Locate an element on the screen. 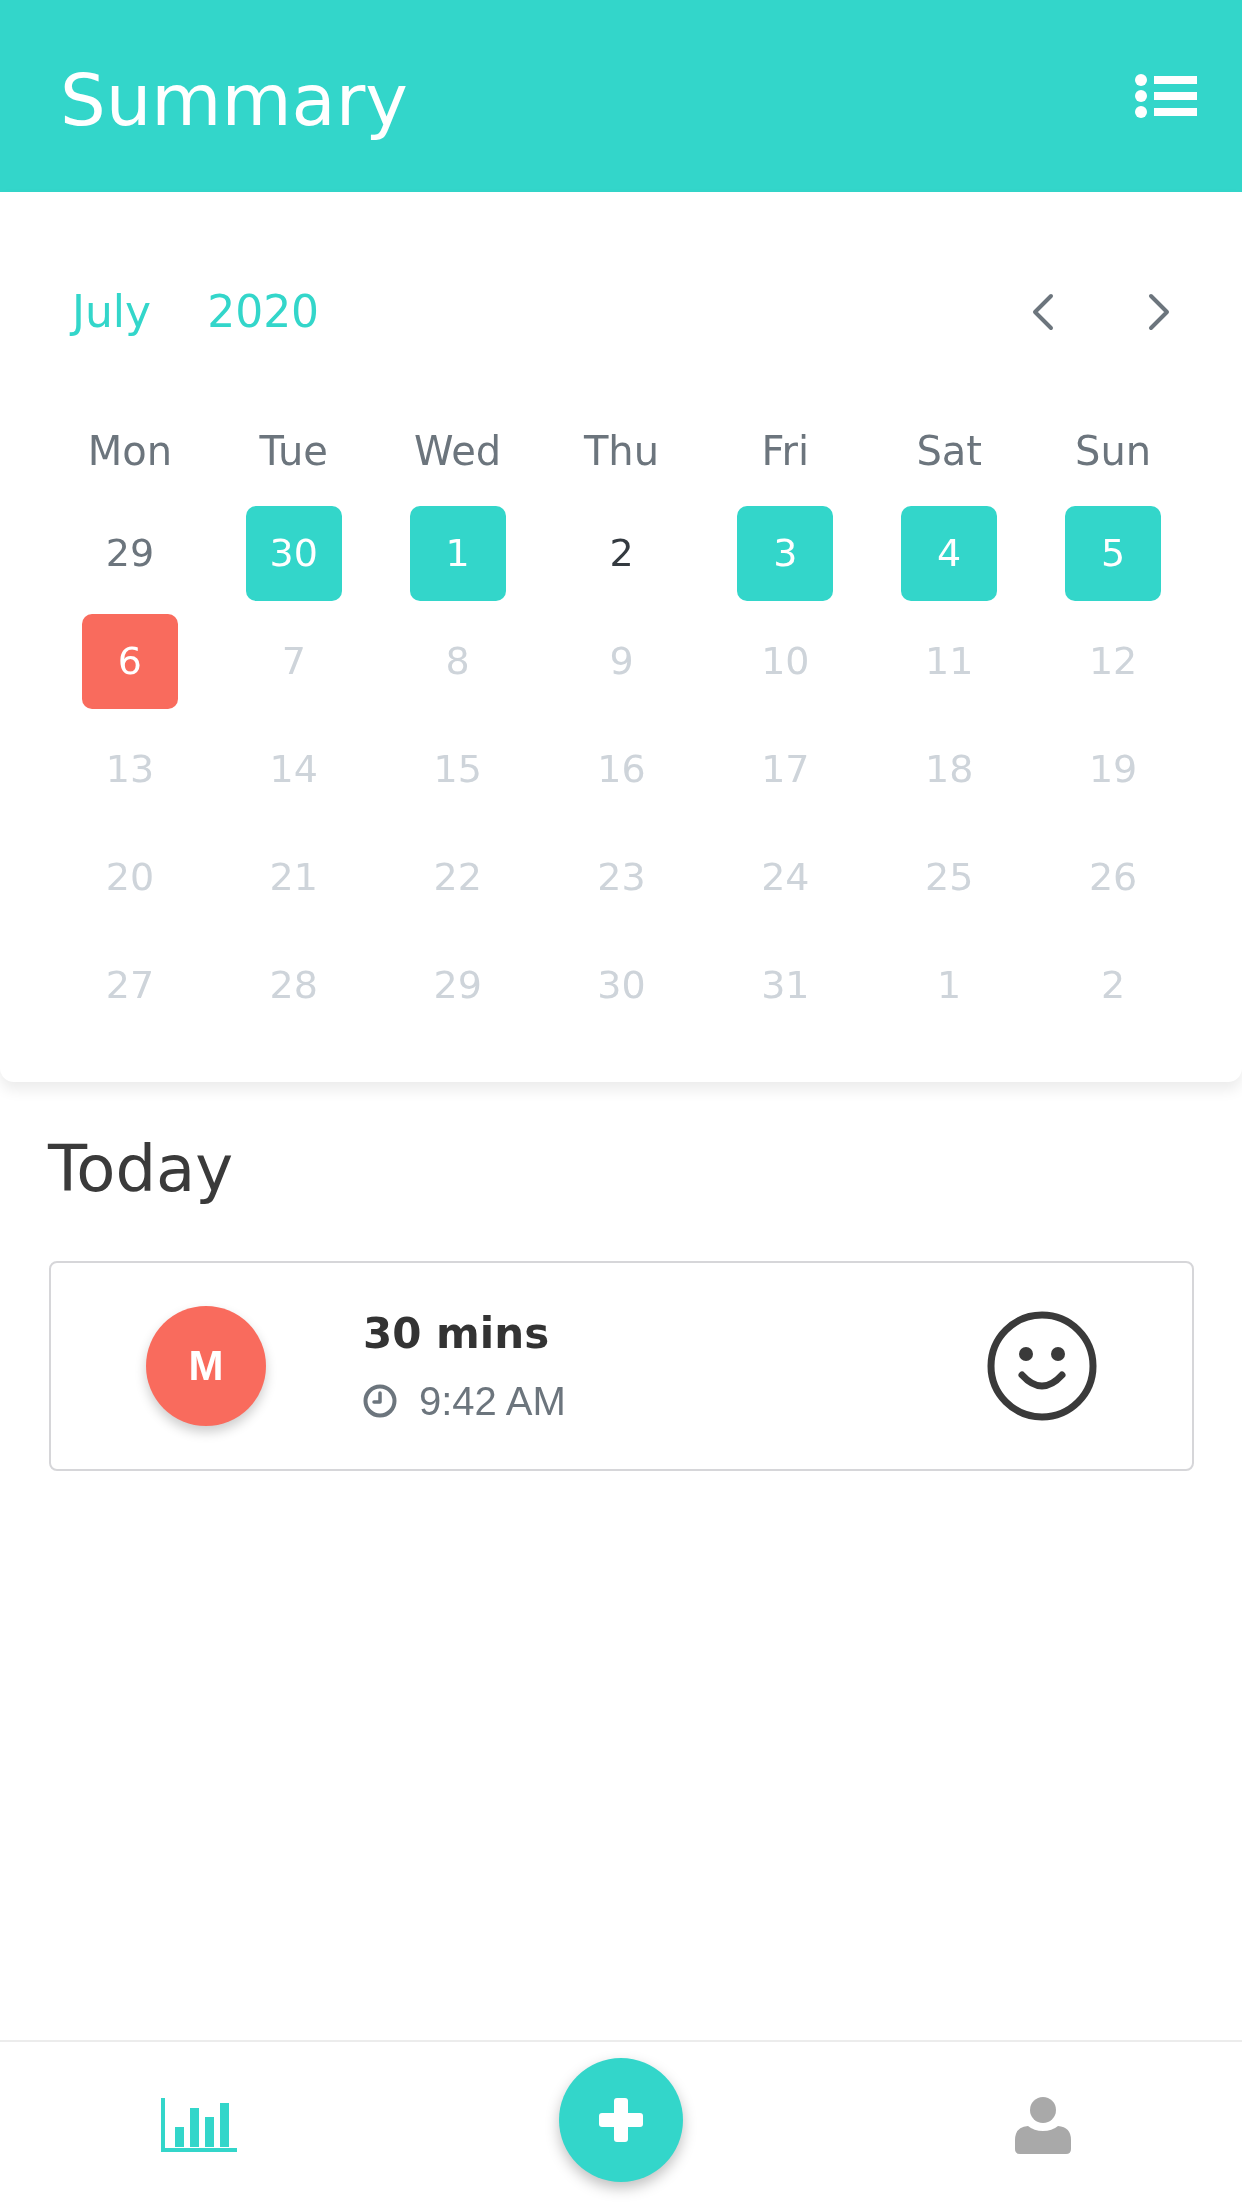  weekday-label: Mon is located at coordinates (130, 451).